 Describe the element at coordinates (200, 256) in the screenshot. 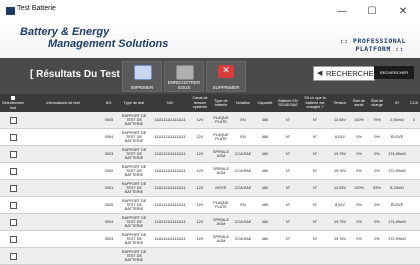

I see `cell-voltage` at that location.